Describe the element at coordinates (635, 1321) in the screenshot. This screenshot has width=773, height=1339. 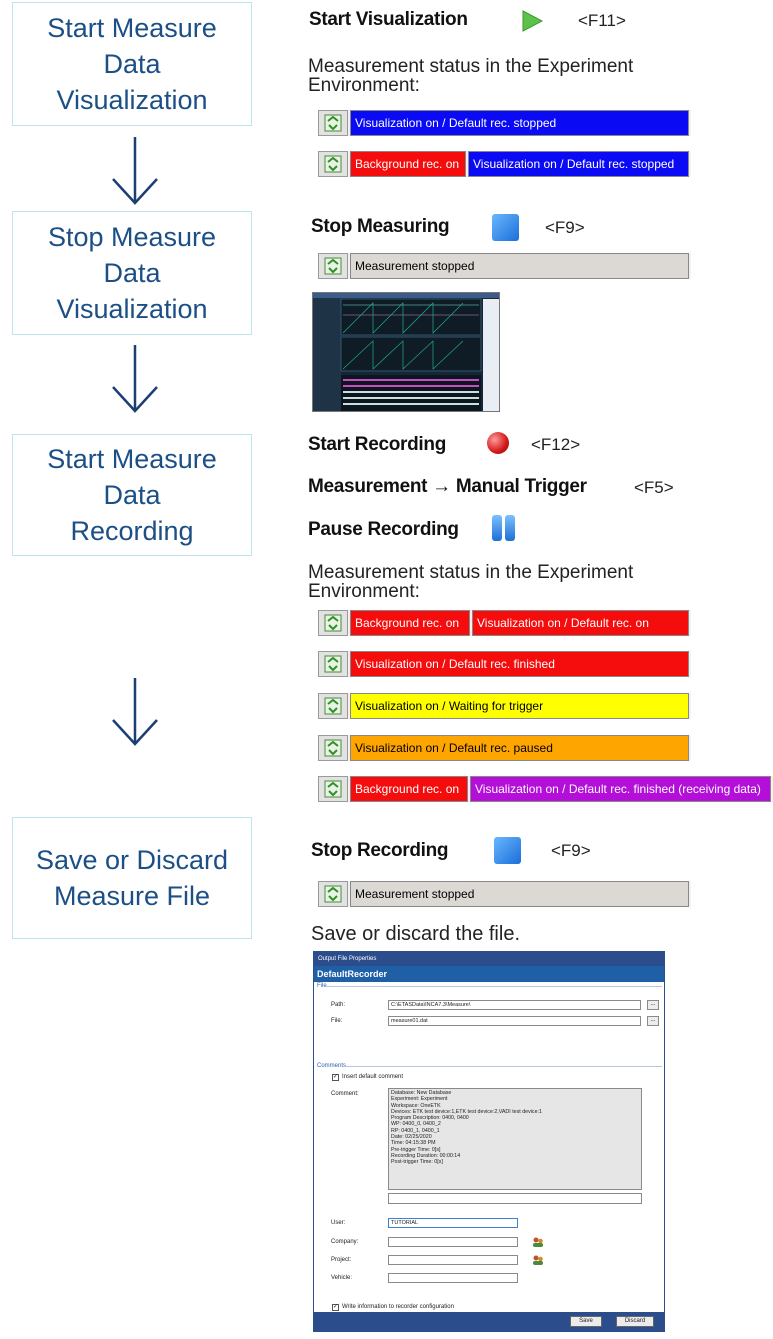
I see `discard-button: Discard` at that location.